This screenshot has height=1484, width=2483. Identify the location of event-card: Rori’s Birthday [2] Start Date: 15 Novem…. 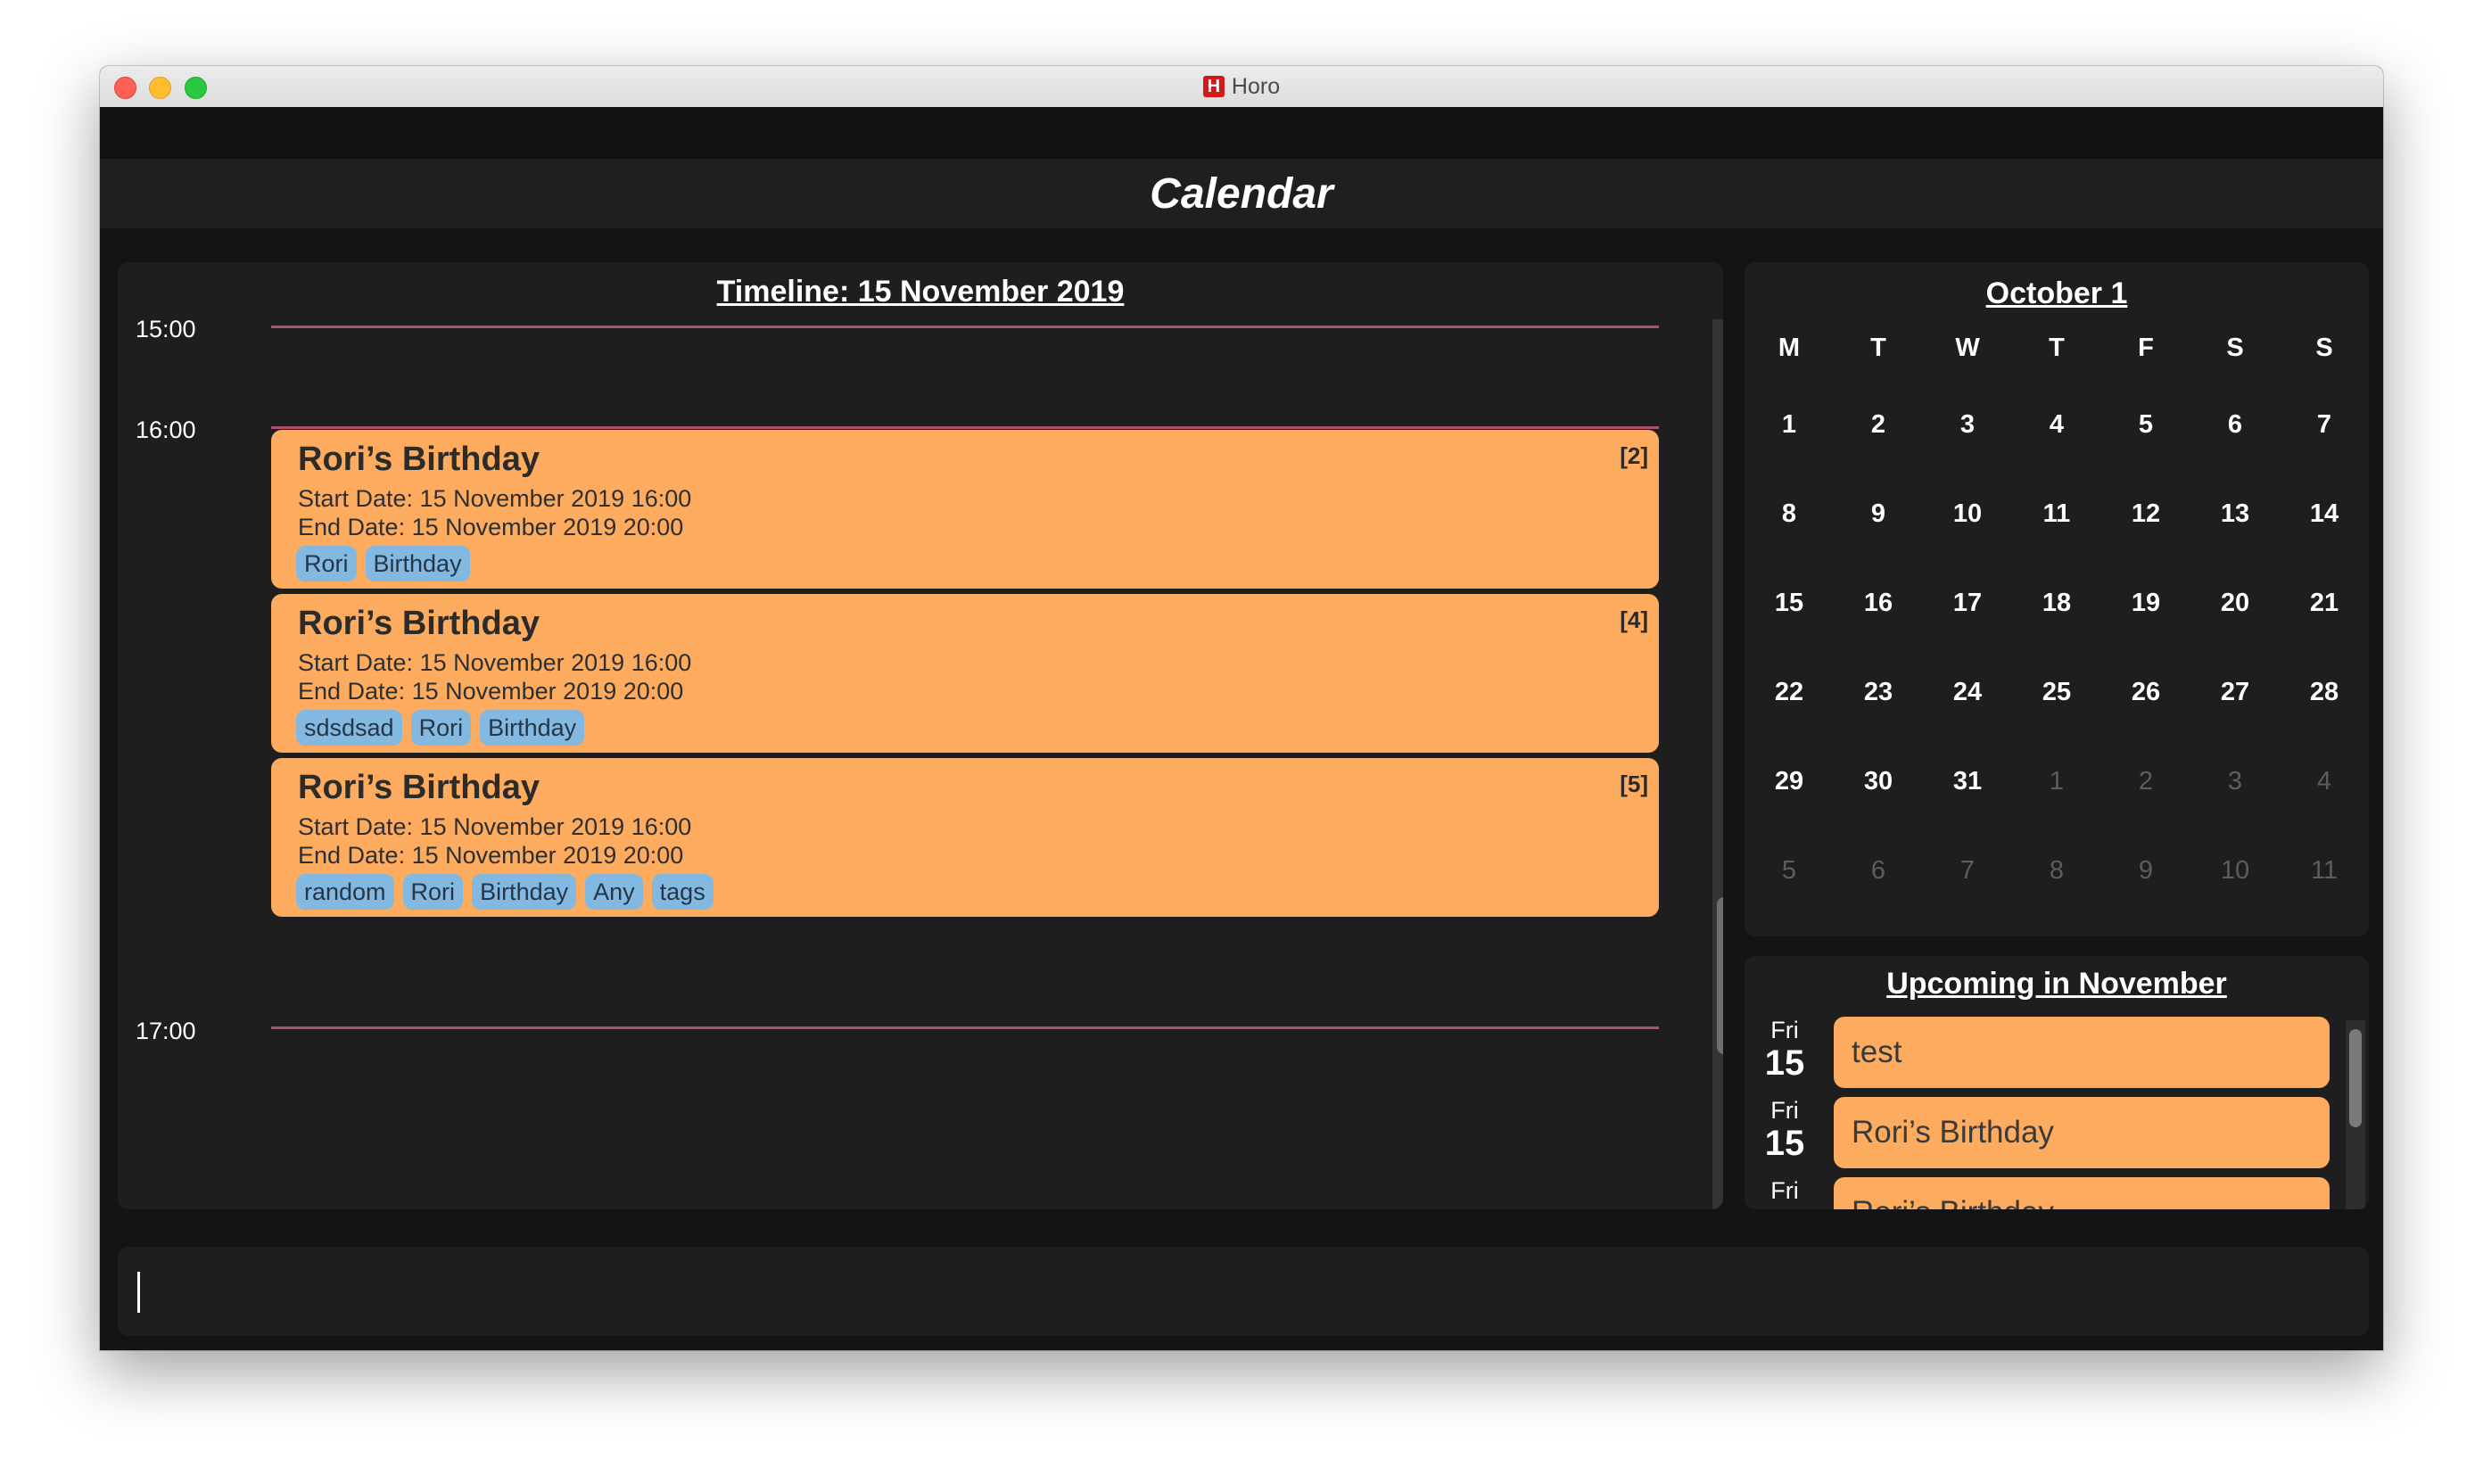
(965, 510).